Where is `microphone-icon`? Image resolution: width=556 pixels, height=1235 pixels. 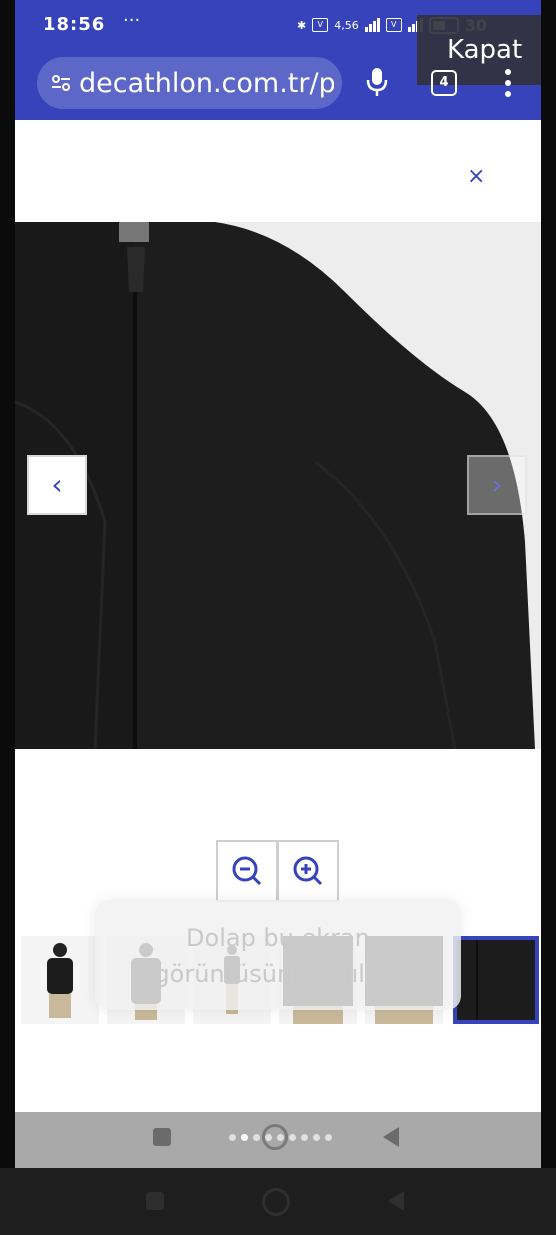 microphone-icon is located at coordinates (377, 82).